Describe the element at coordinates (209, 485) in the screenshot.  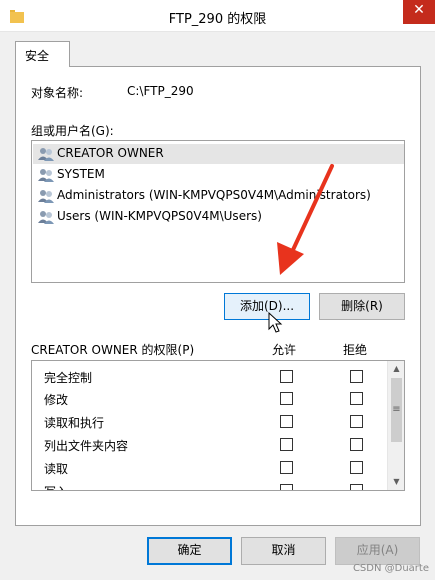
I see `permission-row-write: 写入` at that location.